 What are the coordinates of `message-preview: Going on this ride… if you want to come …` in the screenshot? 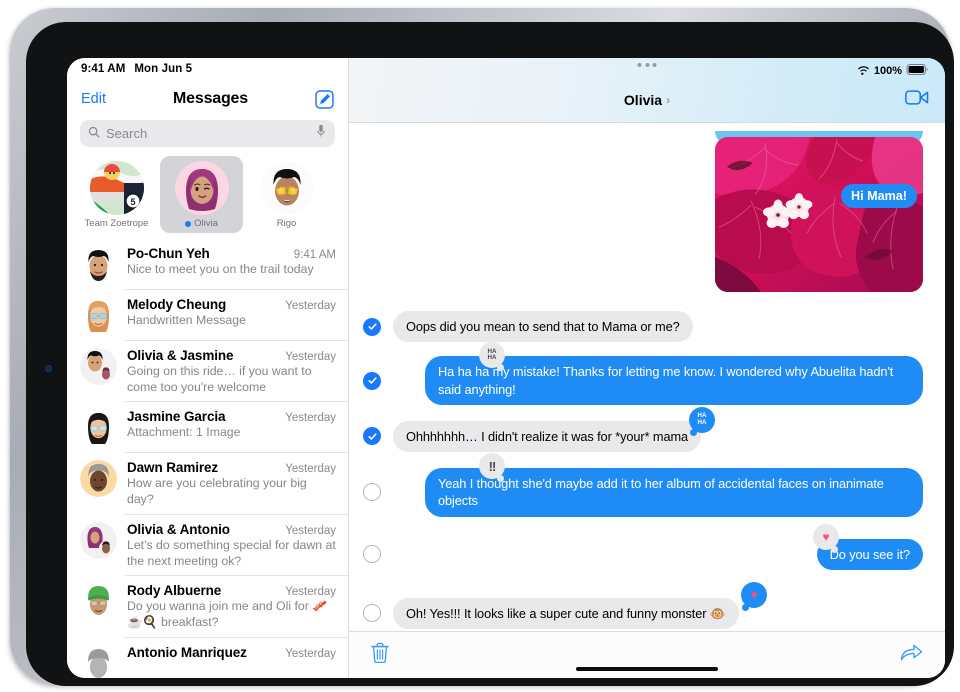 It's located at (219, 379).